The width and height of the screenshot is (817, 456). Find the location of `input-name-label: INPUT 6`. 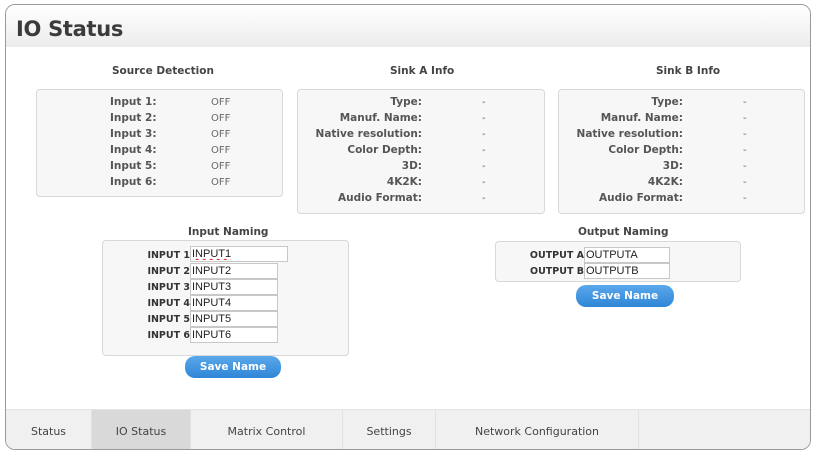

input-name-label: INPUT 6 is located at coordinates (168, 335).